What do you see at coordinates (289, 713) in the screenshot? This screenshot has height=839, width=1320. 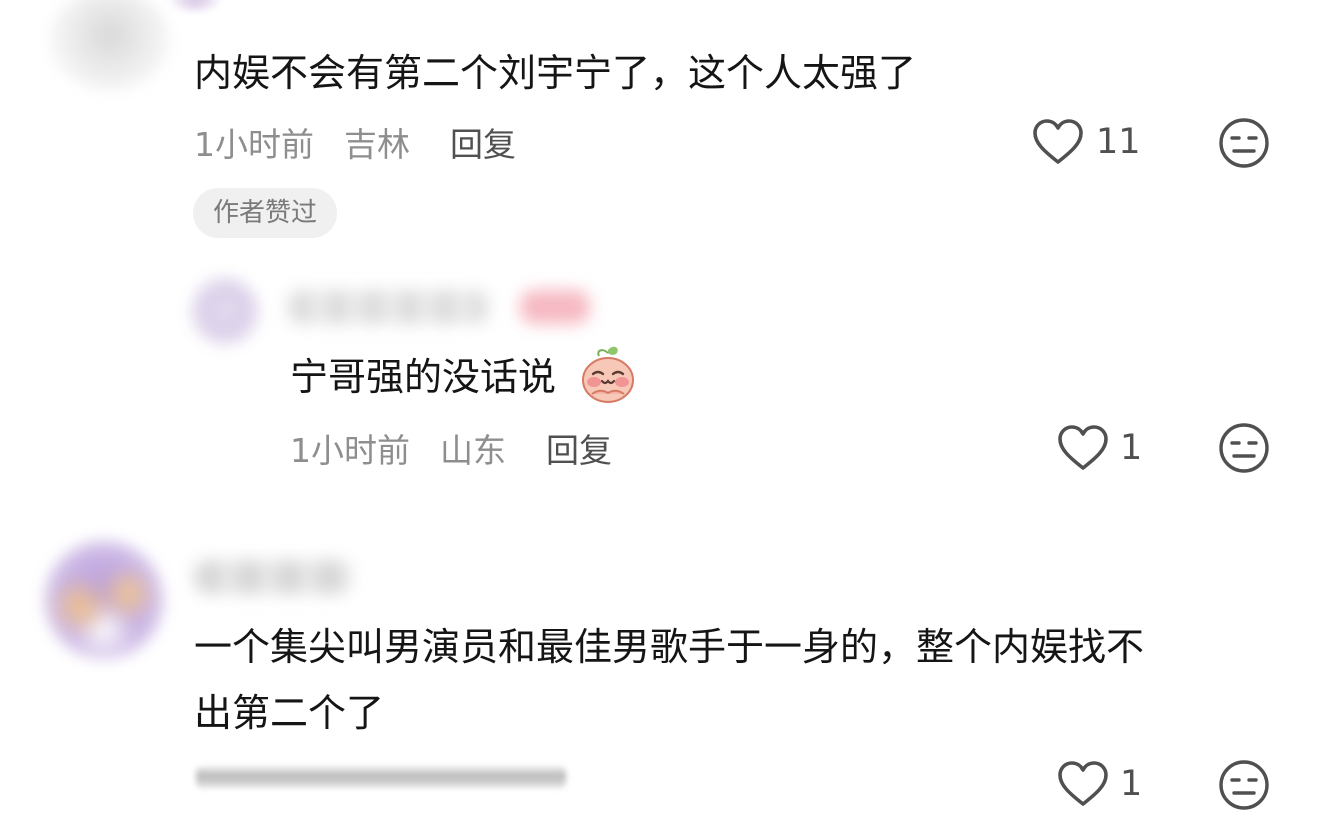 I see `comment-text-line: 出第二个了` at bounding box center [289, 713].